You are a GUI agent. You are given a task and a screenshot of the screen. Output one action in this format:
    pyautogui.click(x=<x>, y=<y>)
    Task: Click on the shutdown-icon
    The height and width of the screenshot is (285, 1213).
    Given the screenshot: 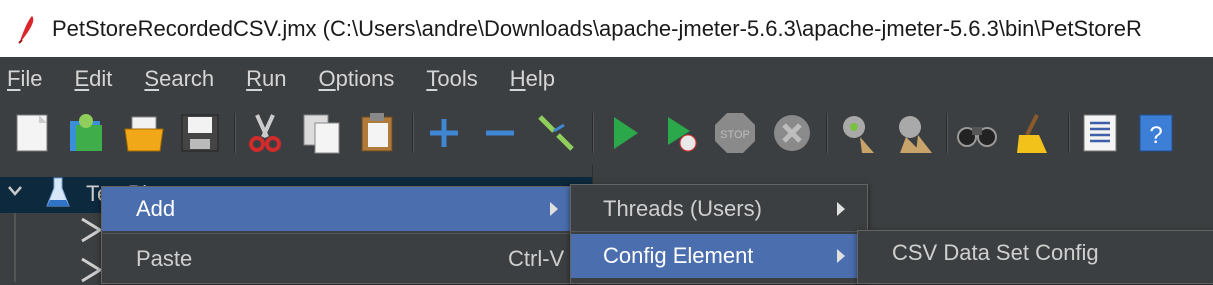 What is the action you would take?
    pyautogui.click(x=792, y=133)
    